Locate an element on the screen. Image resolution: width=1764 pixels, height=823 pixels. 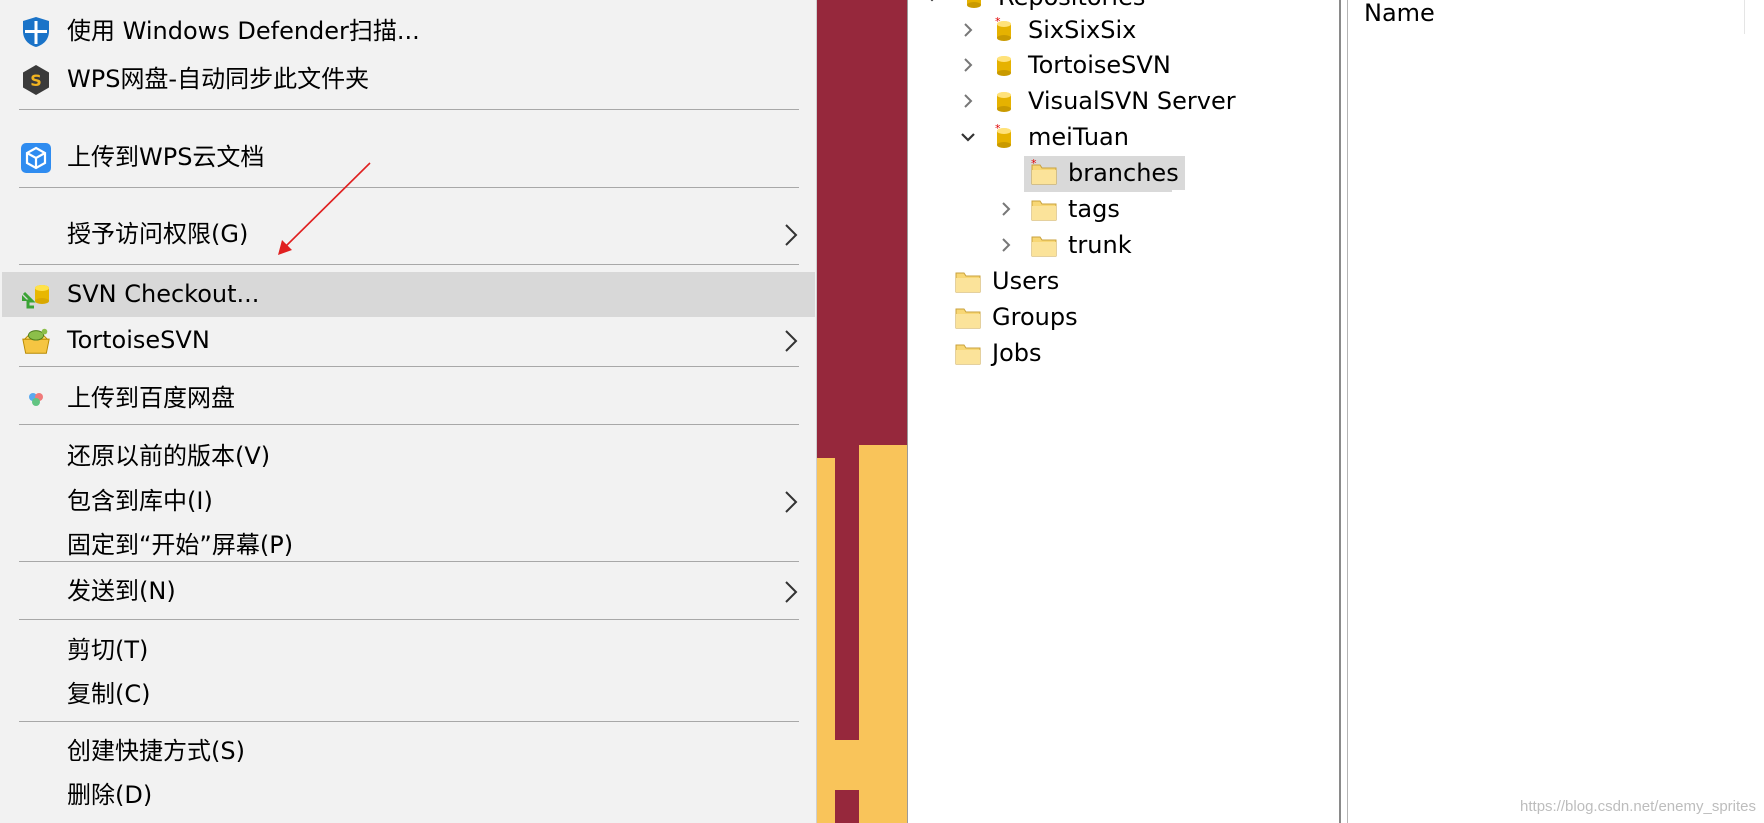
desktop-background is located at coordinates (862, 411).